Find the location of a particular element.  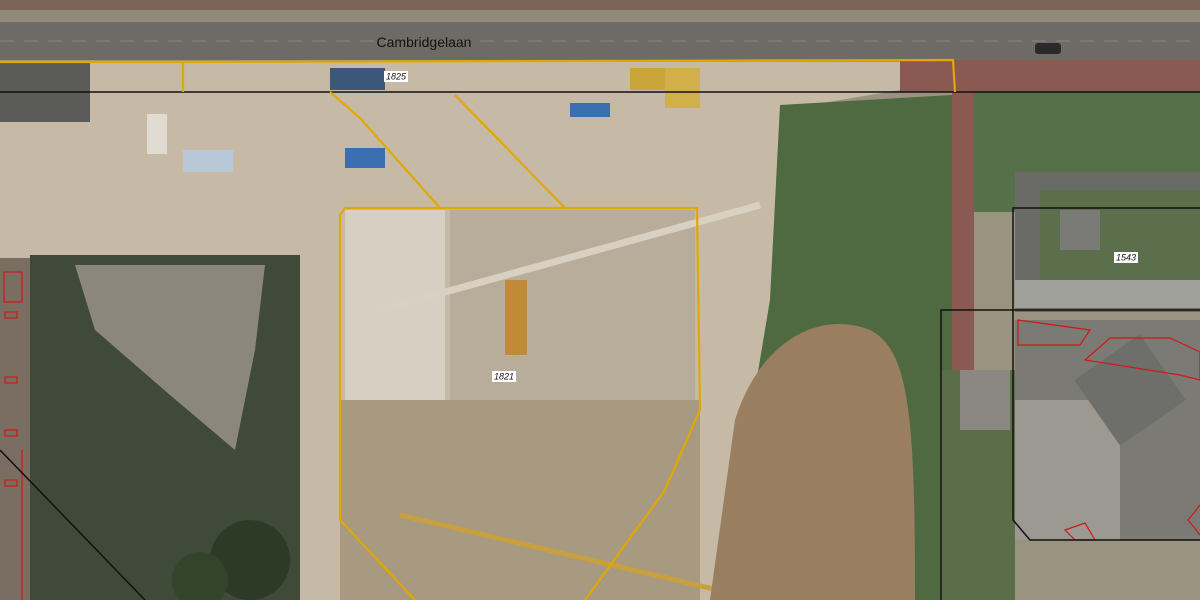

timber-formwork is located at coordinates (520, 500).